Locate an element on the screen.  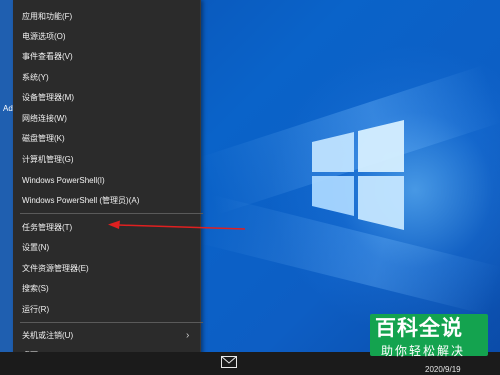
taskbar-date: 2020/9/19 is located at coordinates (443, 369).